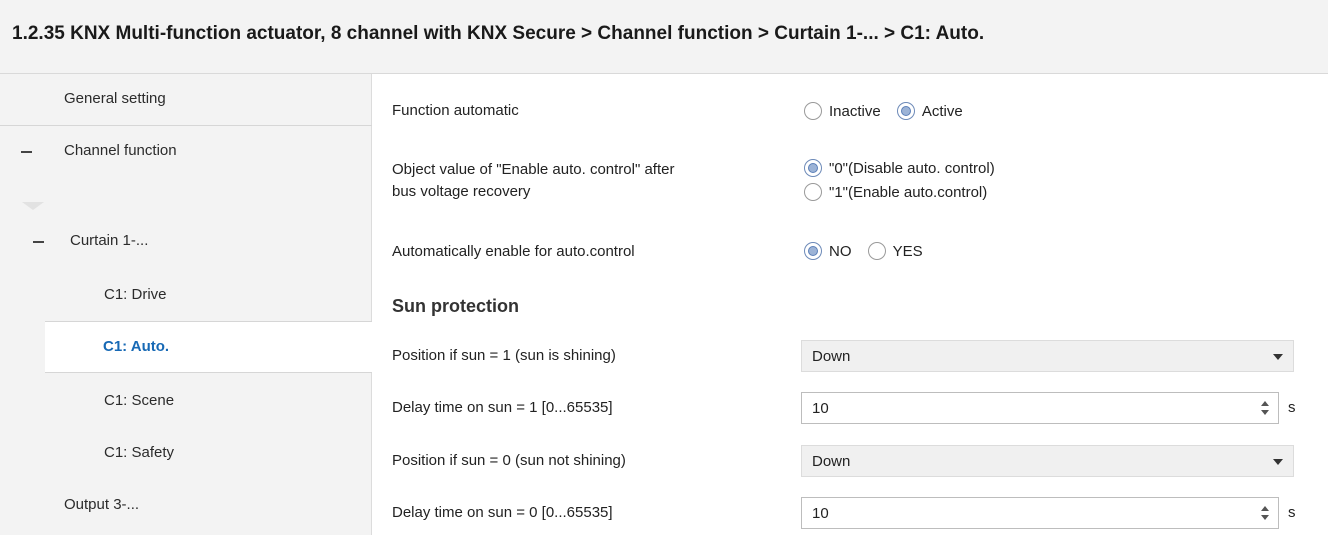 The width and height of the screenshot is (1328, 535). Describe the element at coordinates (186, 296) in the screenshot. I see `sidebar-item-c1-drive: C1: Drive` at that location.